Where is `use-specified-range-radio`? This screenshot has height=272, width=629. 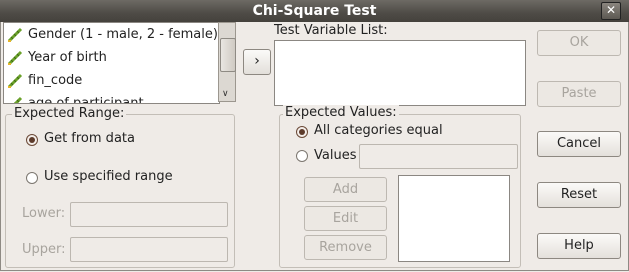
use-specified-range-radio is located at coordinates (32, 178).